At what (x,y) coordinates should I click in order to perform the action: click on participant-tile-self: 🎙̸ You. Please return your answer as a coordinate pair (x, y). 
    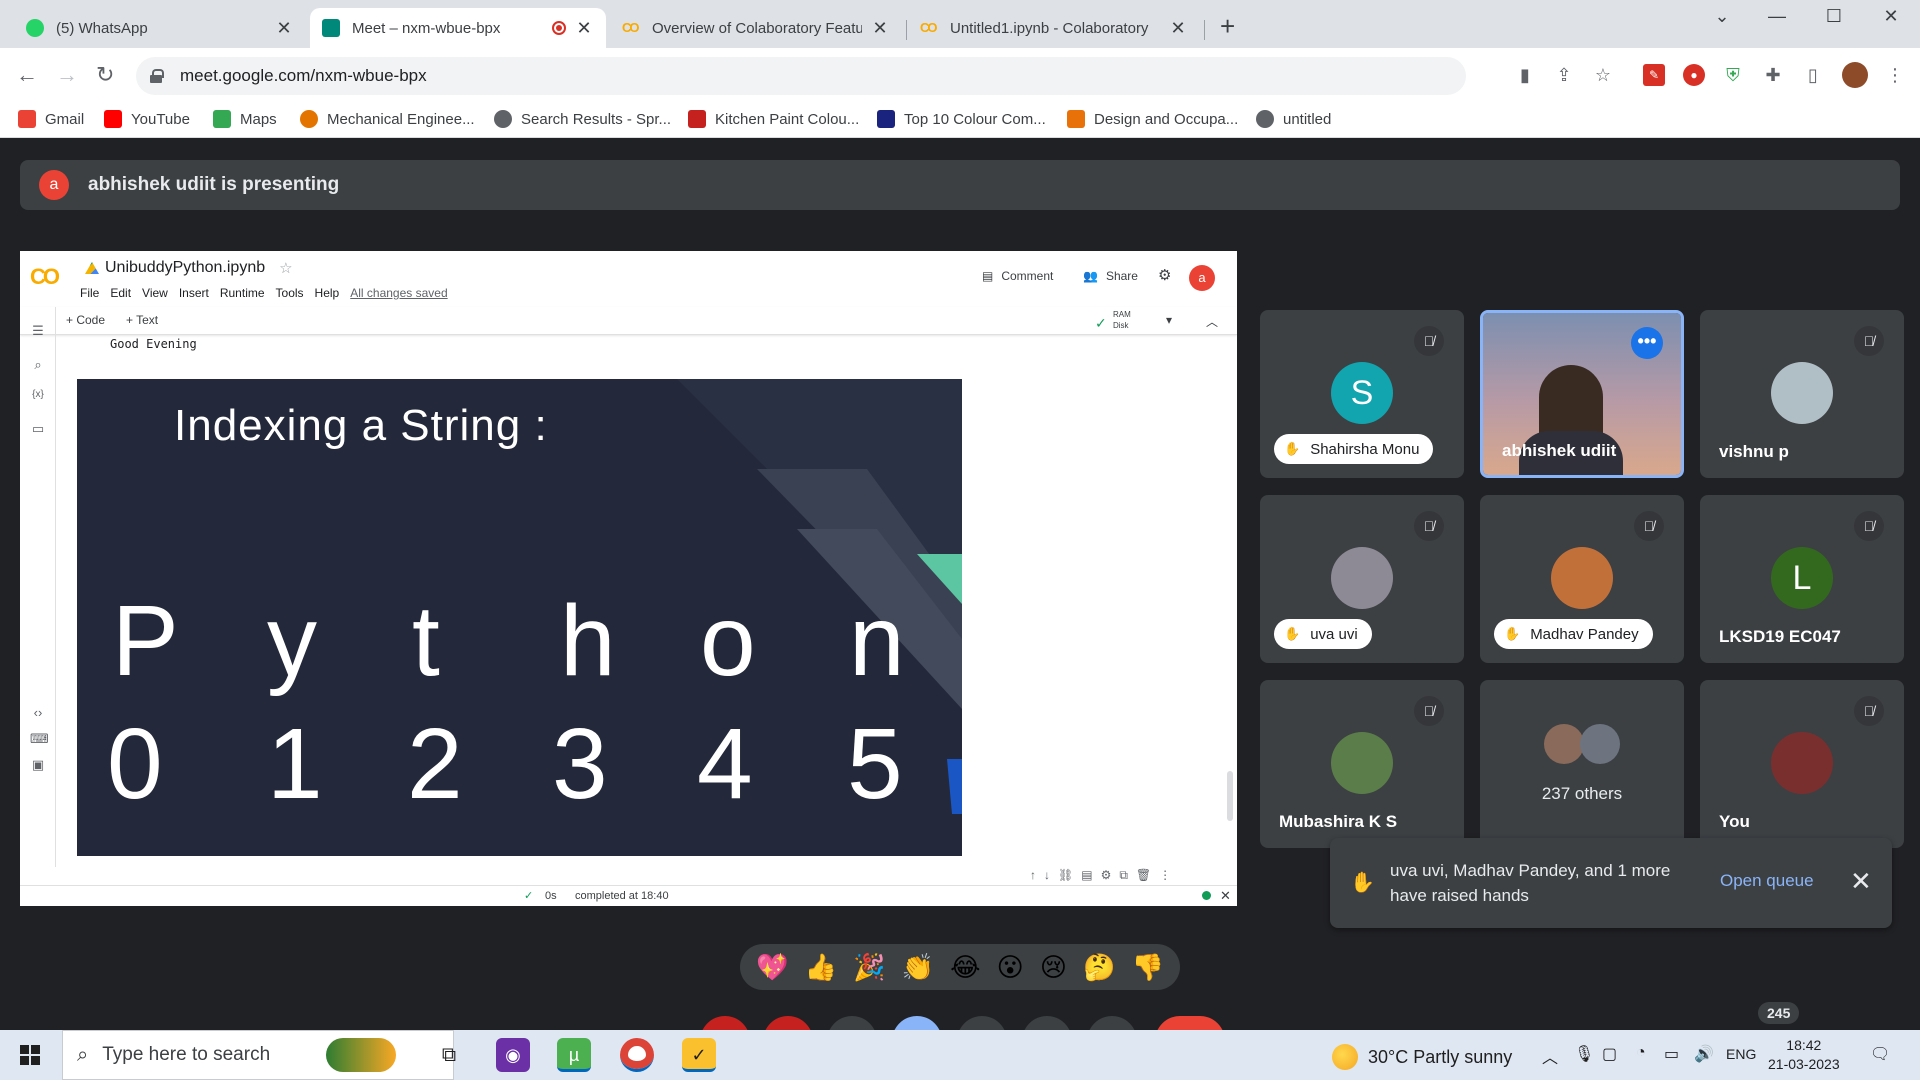
    Looking at the image, I should click on (1802, 764).